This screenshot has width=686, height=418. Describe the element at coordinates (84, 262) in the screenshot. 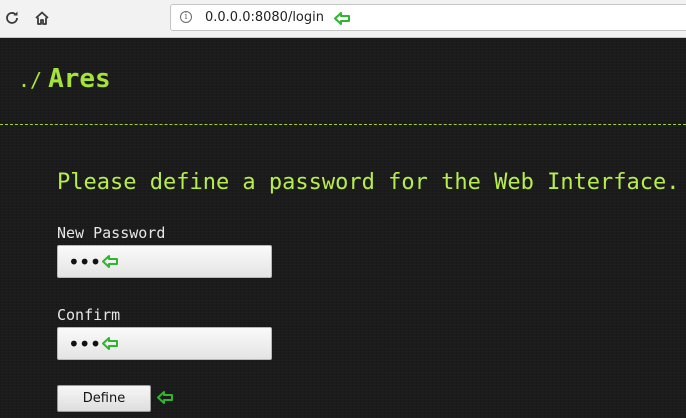

I see `new-password-value: •••` at that location.